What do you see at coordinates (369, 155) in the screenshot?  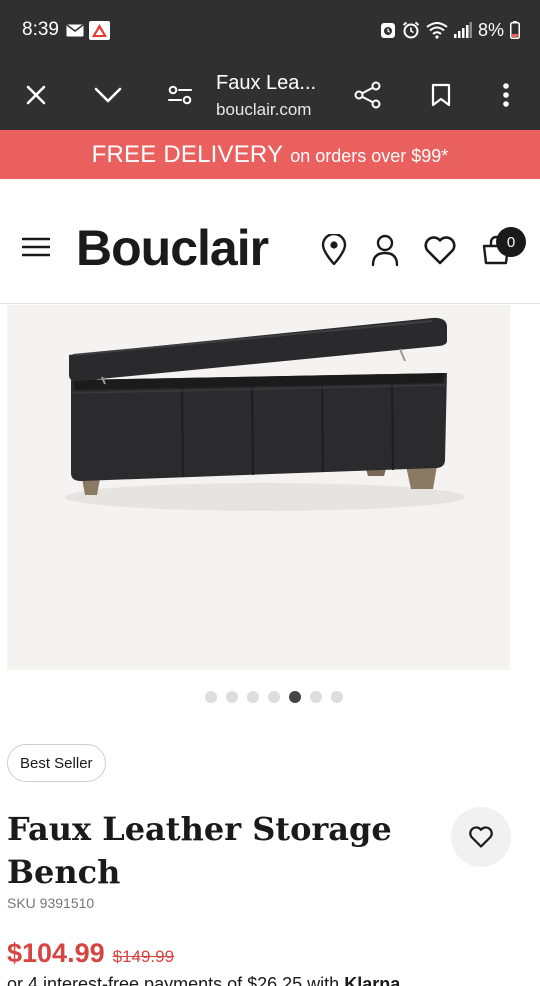 I see `promo-subtext: on orders over $99*` at bounding box center [369, 155].